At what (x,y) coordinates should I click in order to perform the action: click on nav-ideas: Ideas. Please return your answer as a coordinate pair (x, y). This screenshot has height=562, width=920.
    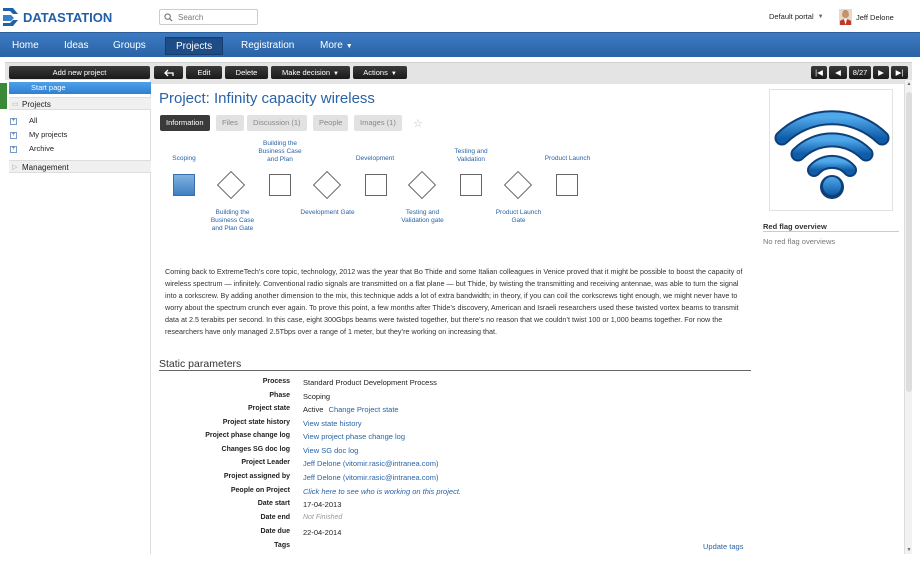
    Looking at the image, I should click on (76, 45).